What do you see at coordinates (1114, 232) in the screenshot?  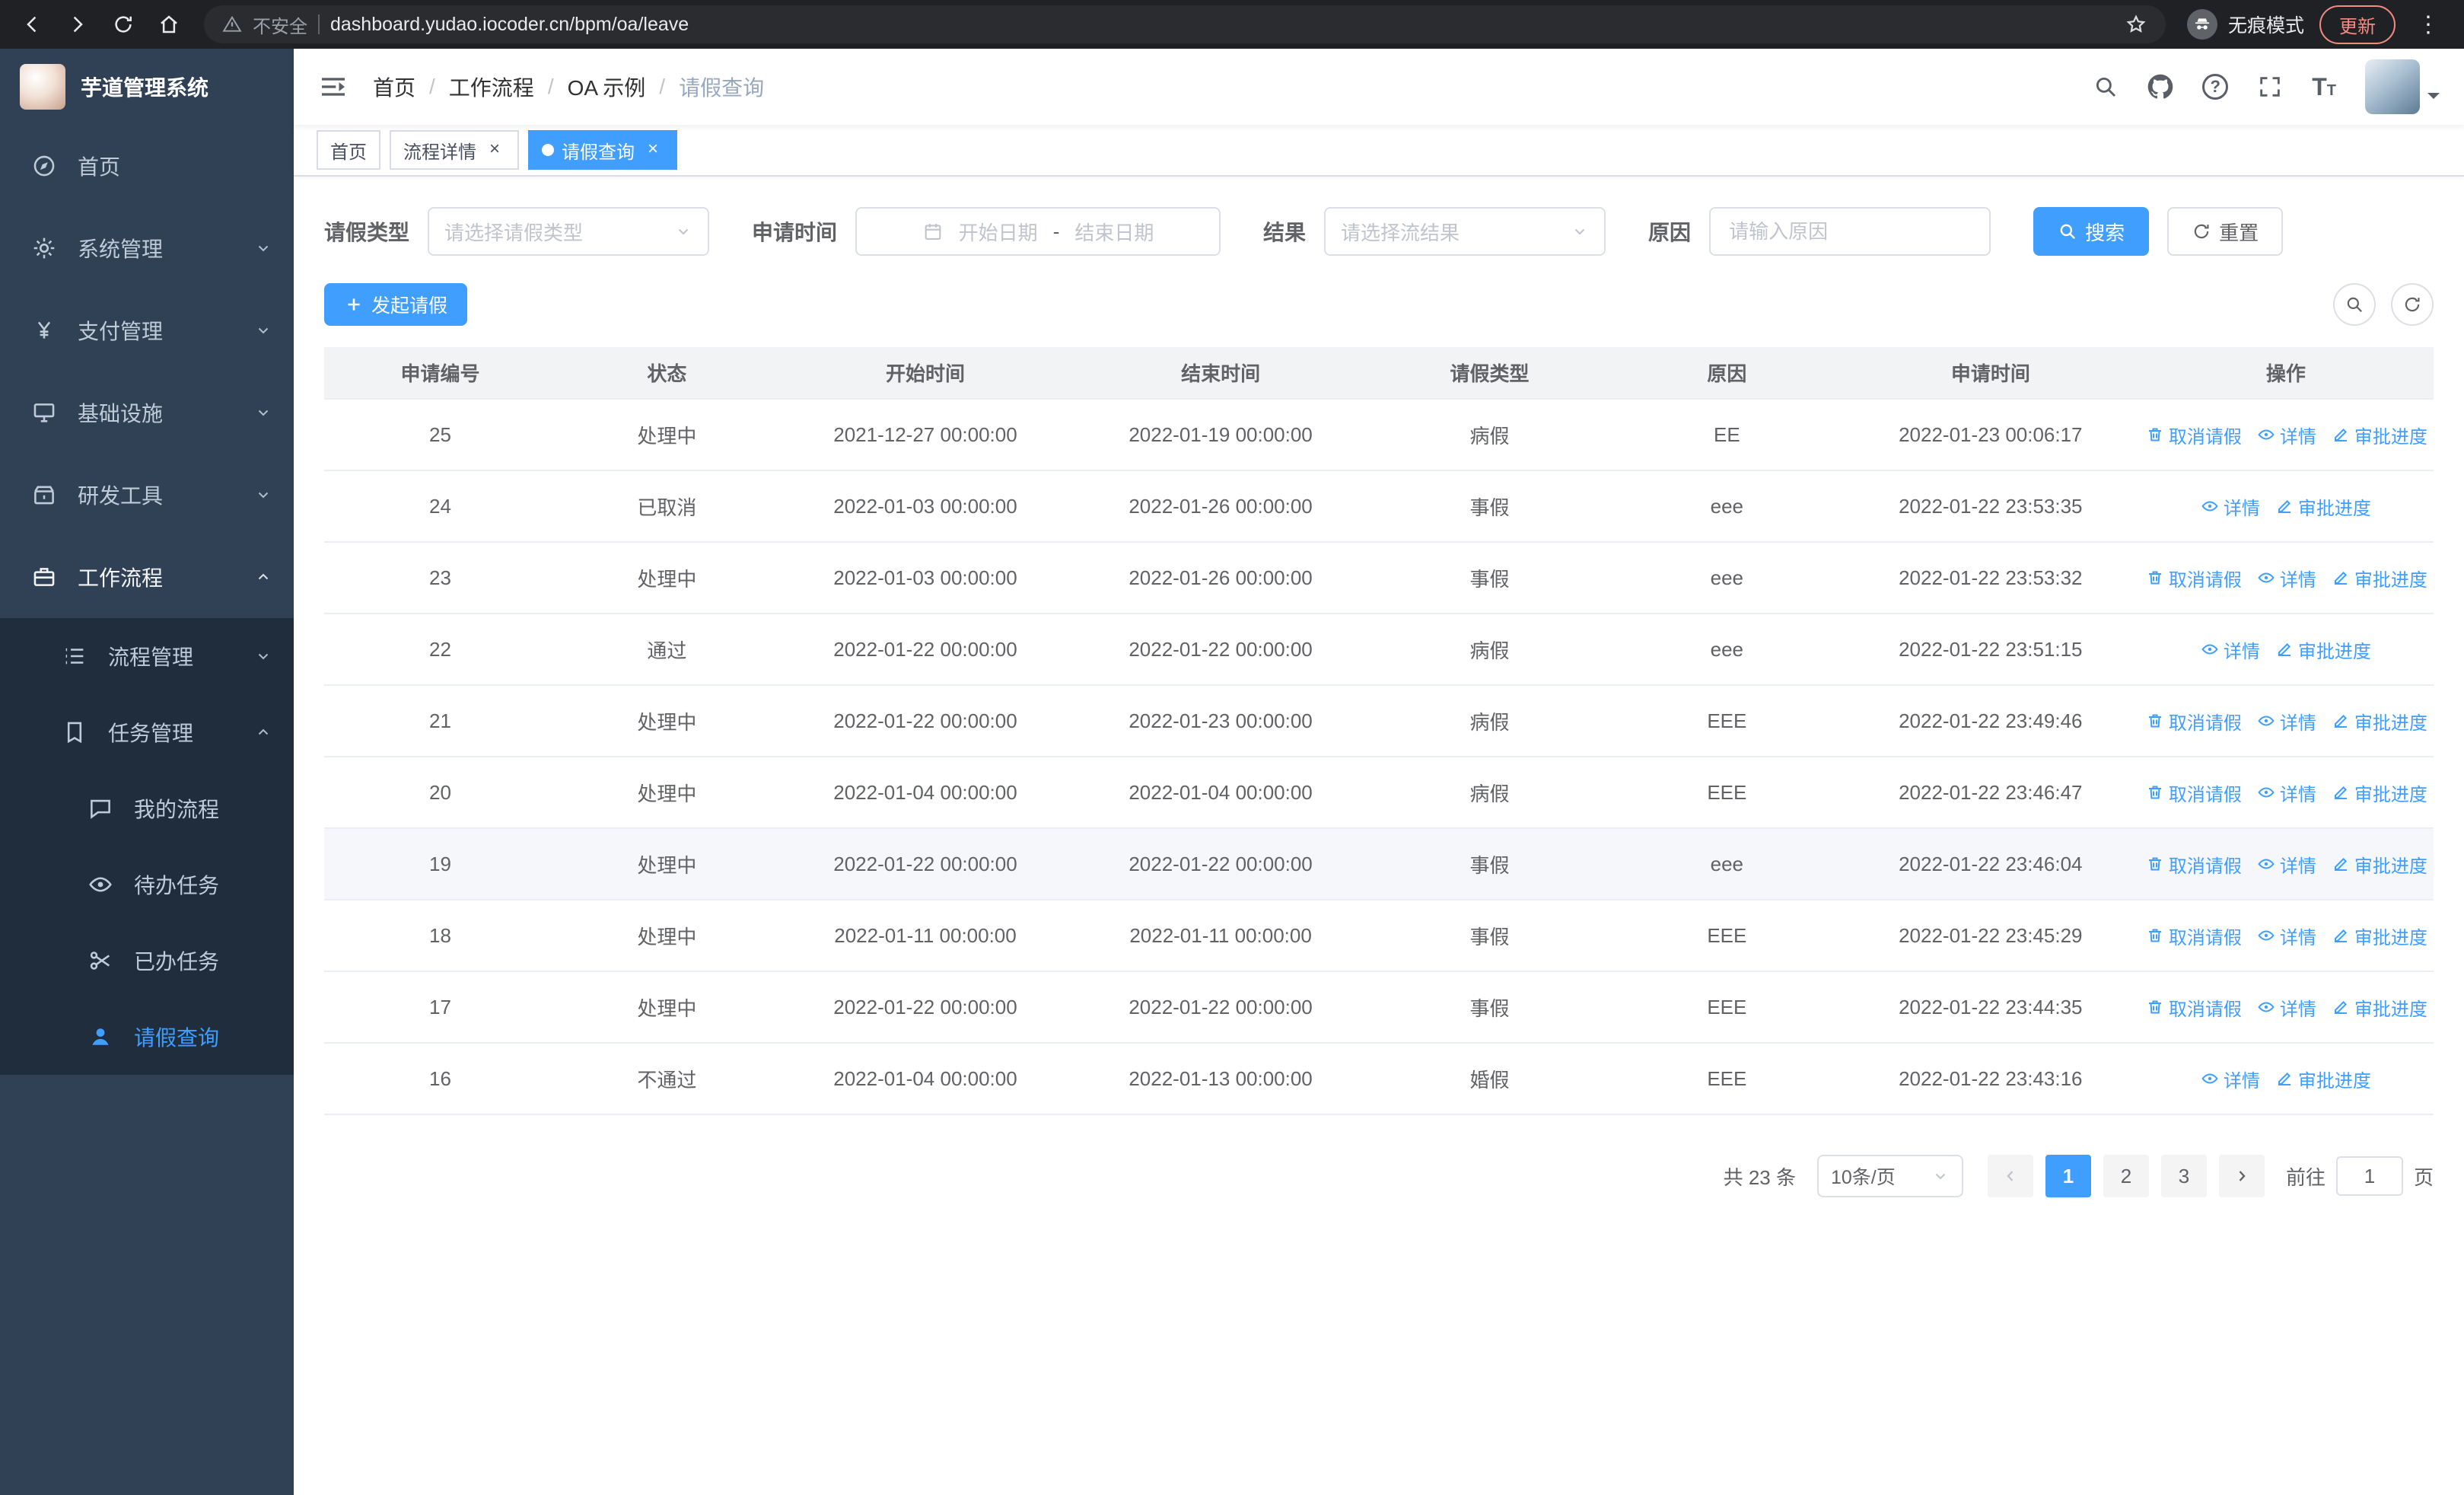 I see `end-date-placeholder: 结束日期` at bounding box center [1114, 232].